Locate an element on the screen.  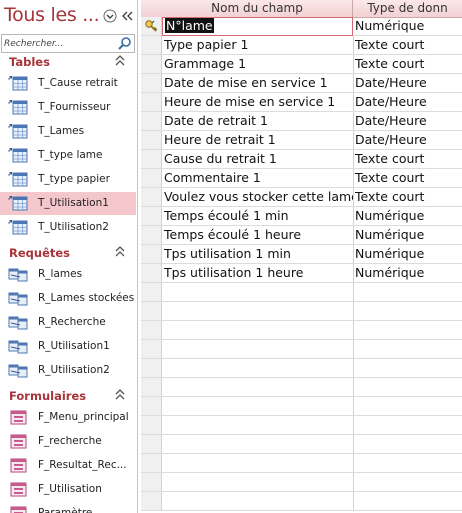
nav-item-t-type-papier: T_type papier is located at coordinates (68, 179).